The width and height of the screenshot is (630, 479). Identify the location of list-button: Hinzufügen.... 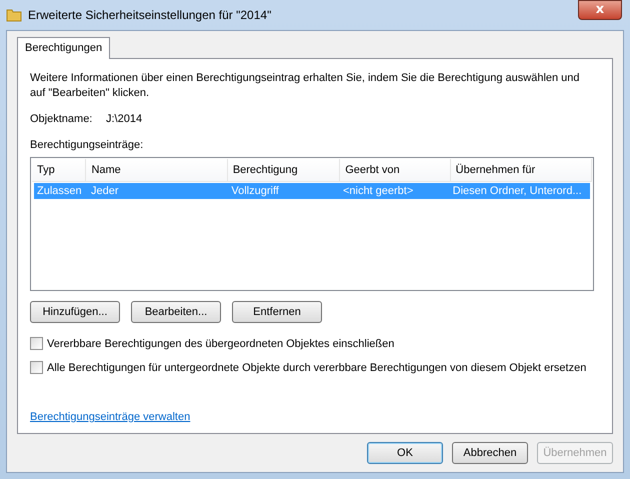
(75, 312).